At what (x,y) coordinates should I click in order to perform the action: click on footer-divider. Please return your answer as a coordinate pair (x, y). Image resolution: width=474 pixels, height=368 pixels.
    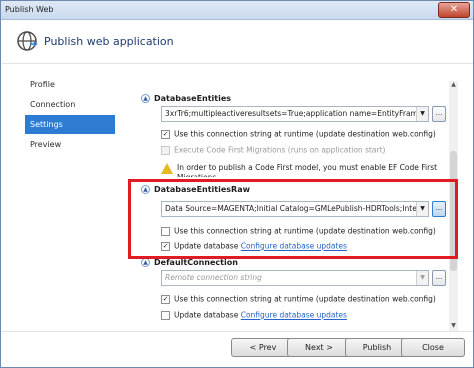
    Looking at the image, I should click on (237, 331).